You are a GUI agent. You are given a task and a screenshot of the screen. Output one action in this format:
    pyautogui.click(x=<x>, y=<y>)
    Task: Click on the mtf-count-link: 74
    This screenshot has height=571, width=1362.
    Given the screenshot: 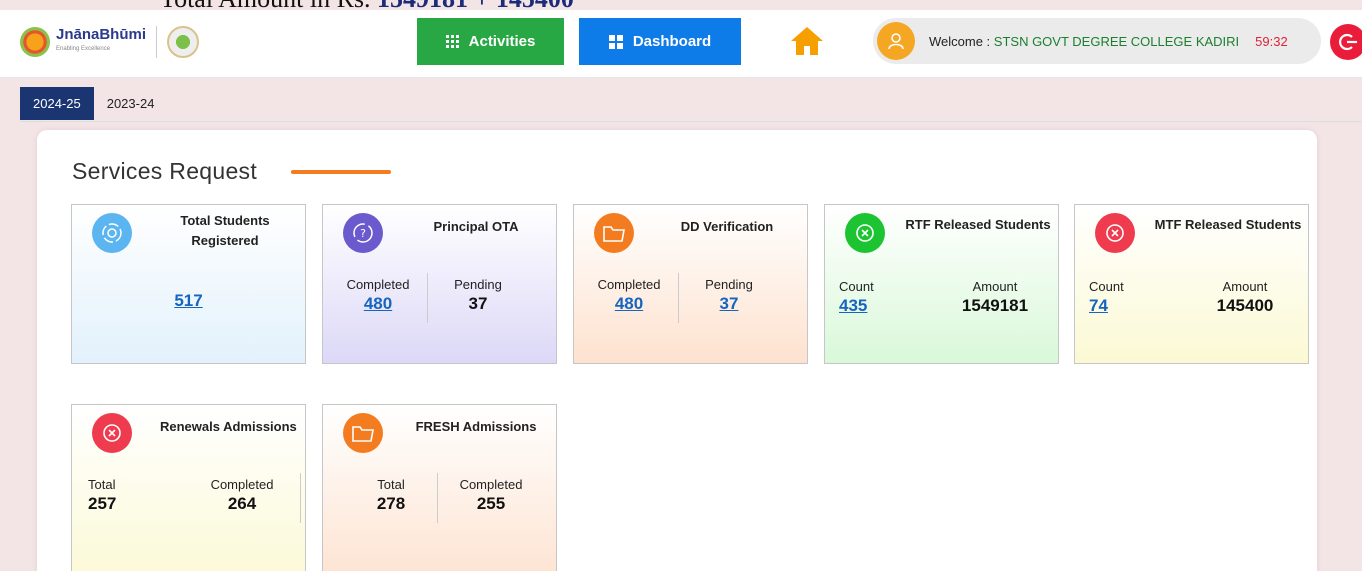 What is the action you would take?
    pyautogui.click(x=1098, y=305)
    